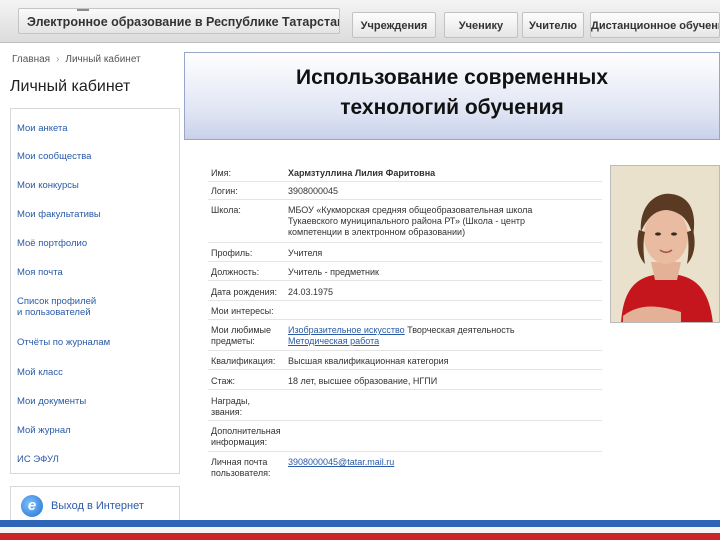  What do you see at coordinates (452, 107) in the screenshot?
I see `slide-title-line-2: технологий обучения` at bounding box center [452, 107].